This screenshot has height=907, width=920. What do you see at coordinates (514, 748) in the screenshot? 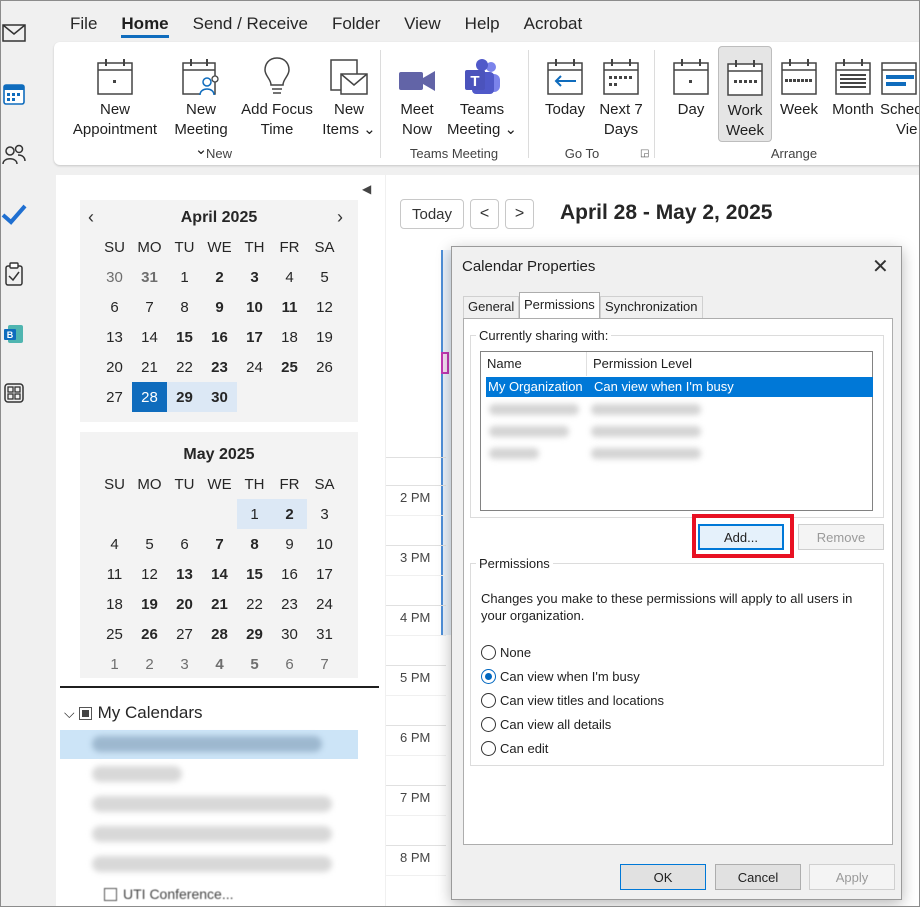
I see `radio-can-edit: Can edit` at bounding box center [514, 748].